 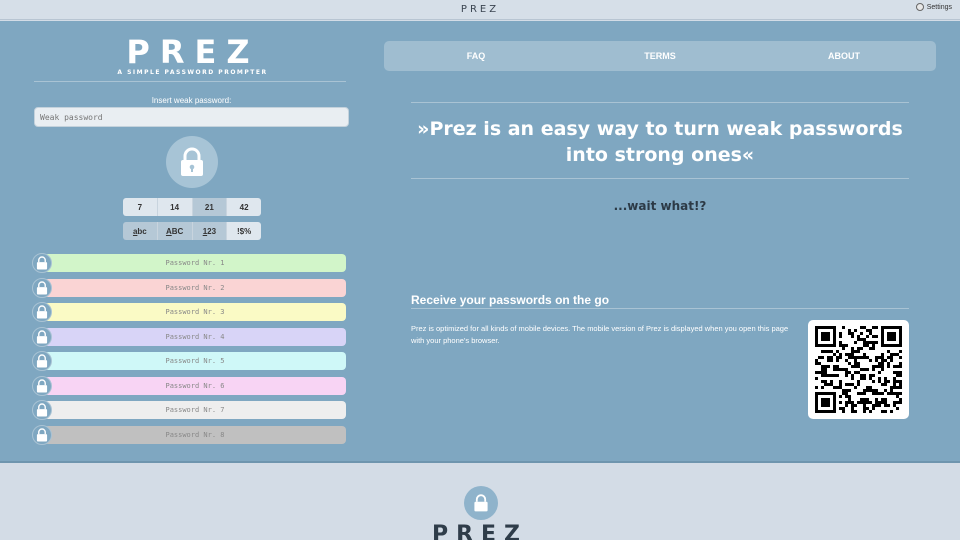 What do you see at coordinates (195, 410) in the screenshot?
I see `password-field: Password Nr. 7` at bounding box center [195, 410].